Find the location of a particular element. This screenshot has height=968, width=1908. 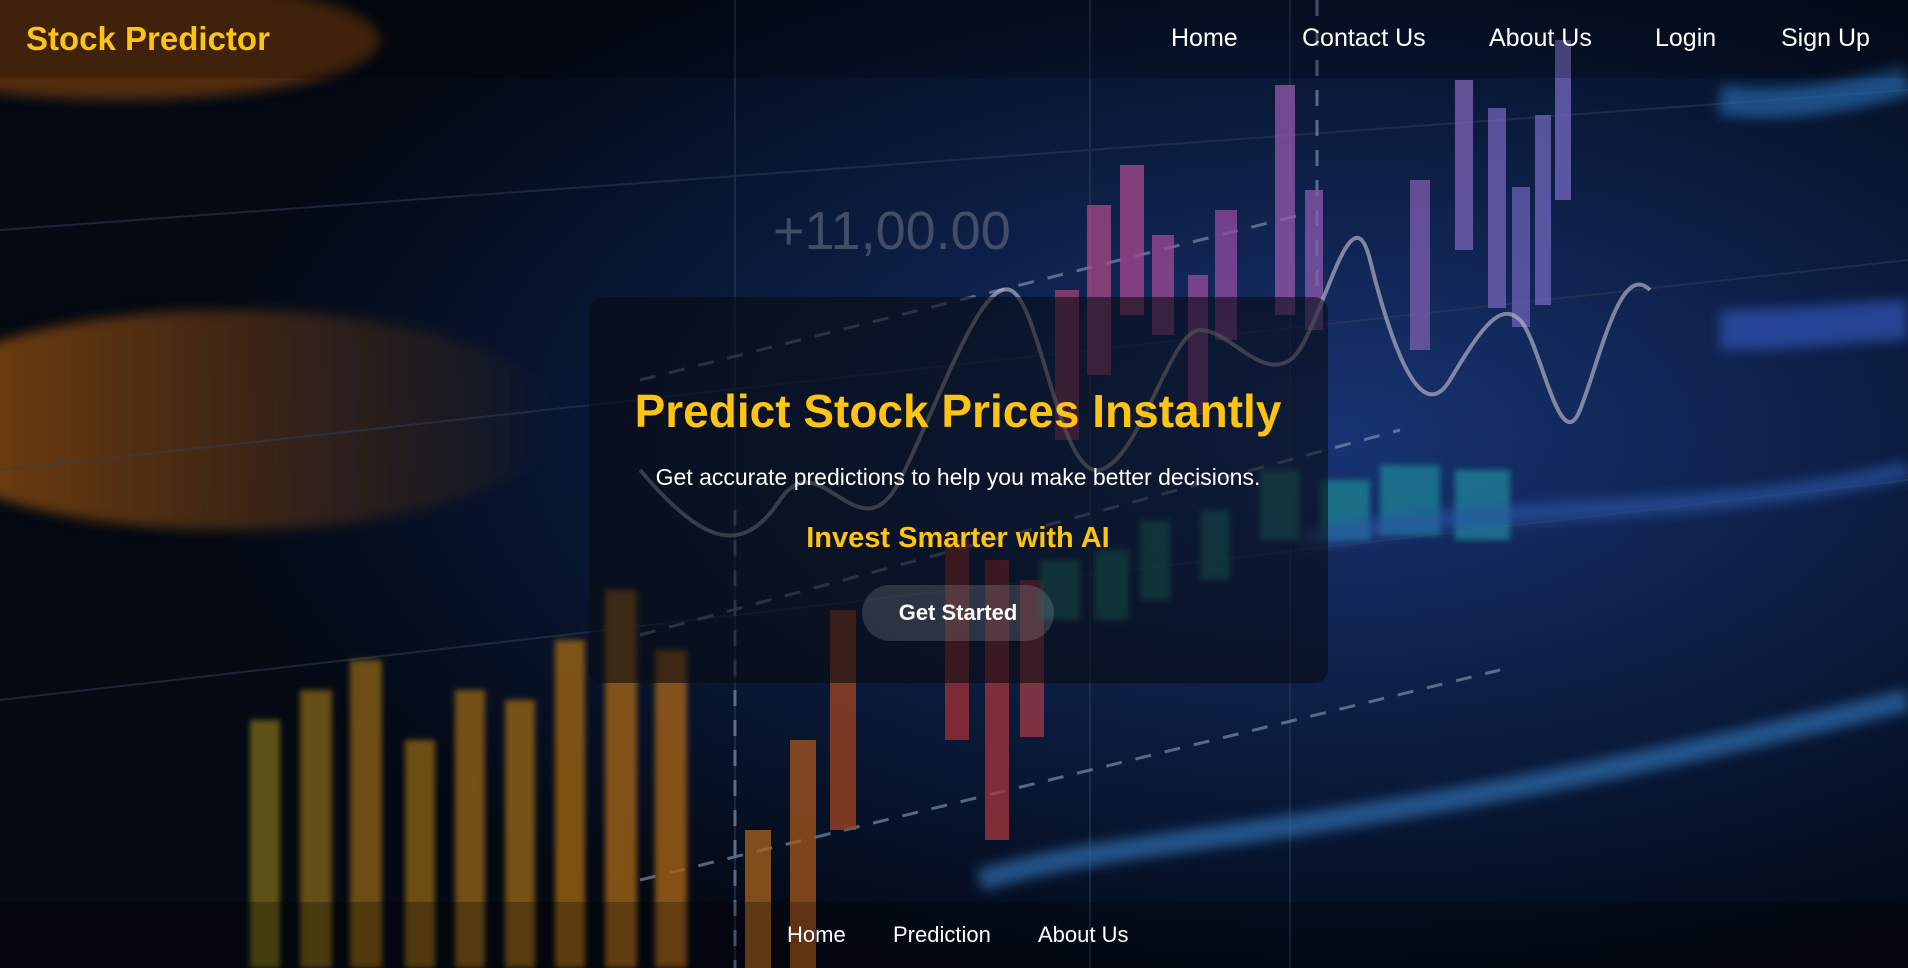

nav-link-about-us: About Us is located at coordinates (1540, 38).